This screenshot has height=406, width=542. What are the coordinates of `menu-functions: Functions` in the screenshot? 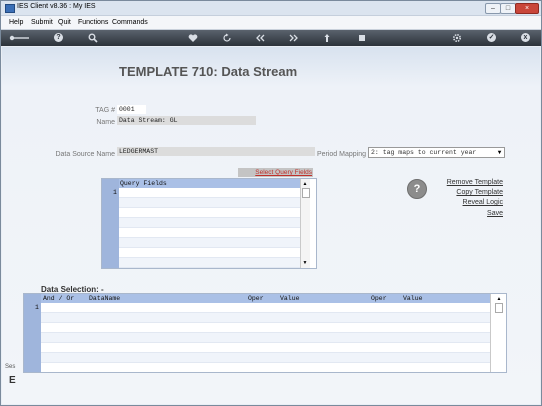 It's located at (93, 22).